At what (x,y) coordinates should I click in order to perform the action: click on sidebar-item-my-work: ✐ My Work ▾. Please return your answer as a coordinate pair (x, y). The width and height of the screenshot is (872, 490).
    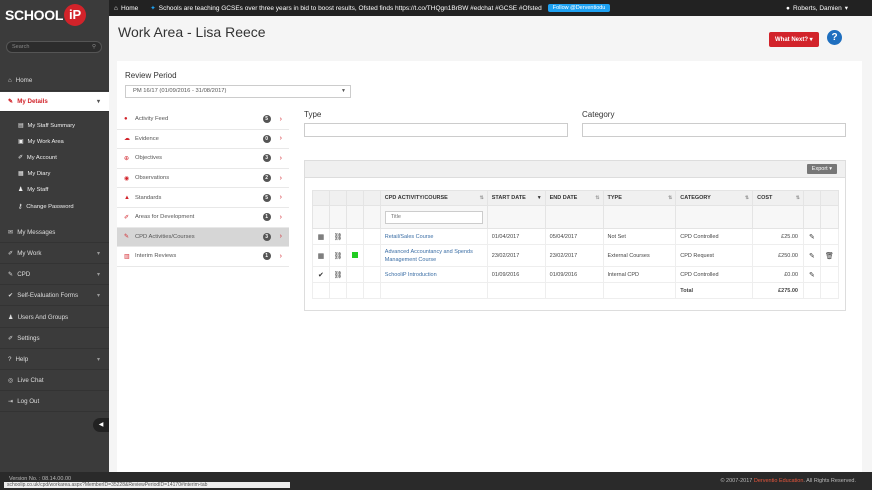
    Looking at the image, I should click on (54, 254).